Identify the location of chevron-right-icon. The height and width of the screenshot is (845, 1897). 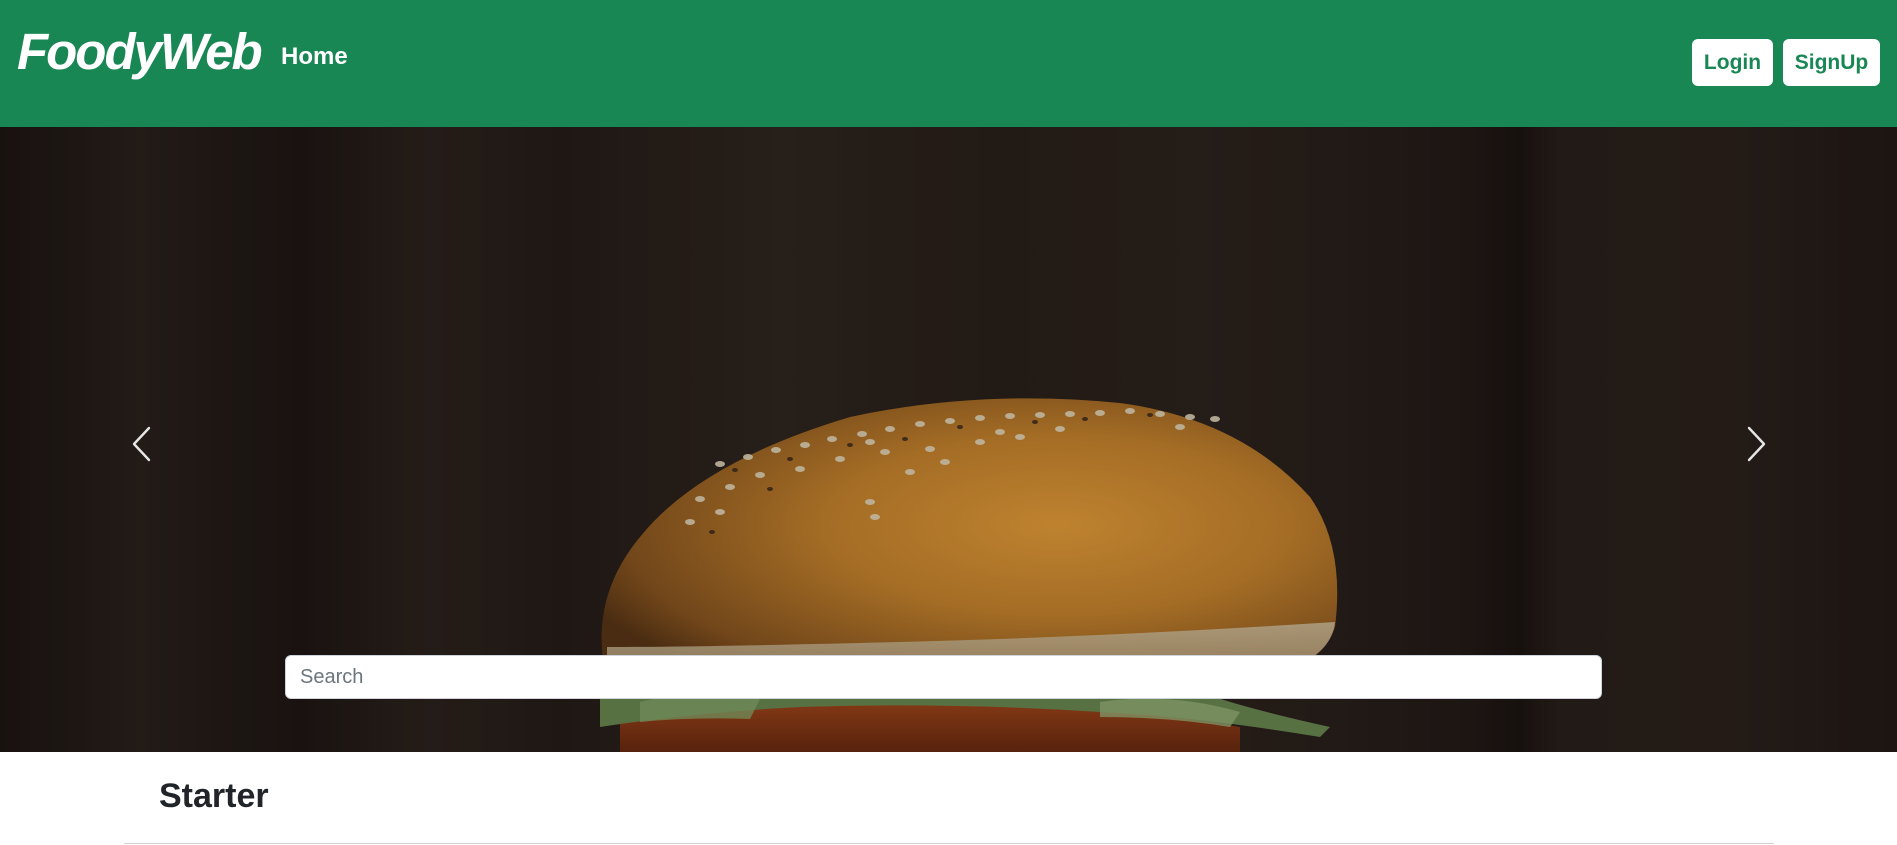
(1756, 444).